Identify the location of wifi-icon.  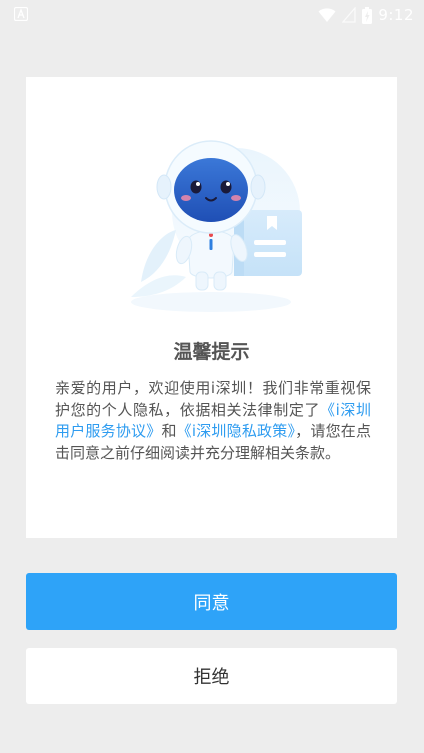
(327, 15).